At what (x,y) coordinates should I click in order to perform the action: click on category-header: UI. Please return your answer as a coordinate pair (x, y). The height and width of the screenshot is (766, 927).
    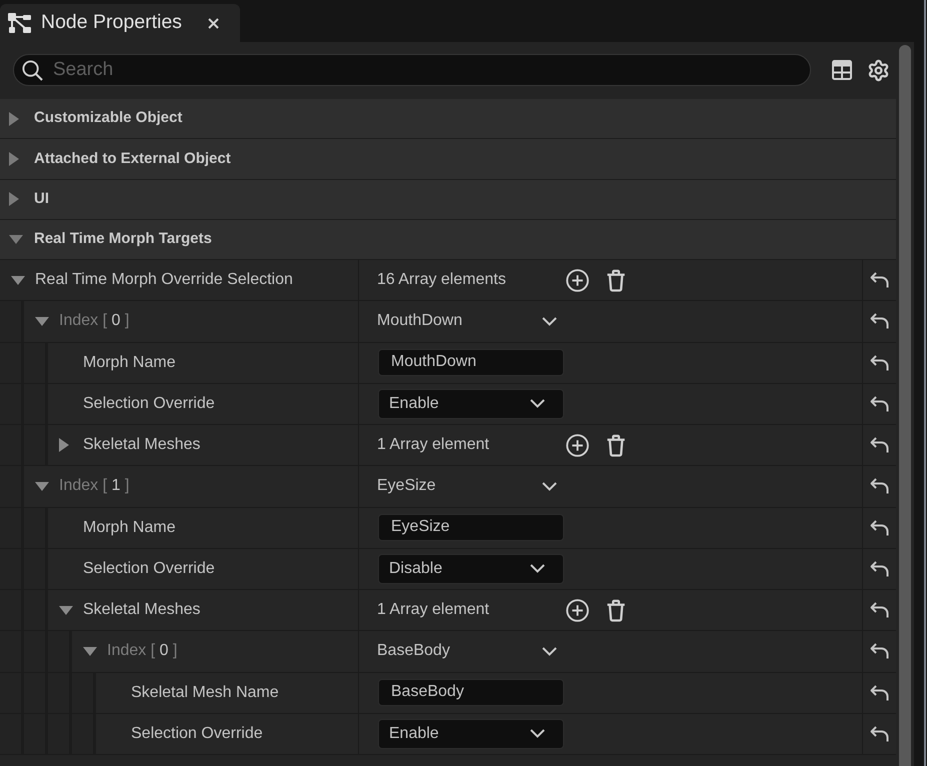
    Looking at the image, I should click on (448, 200).